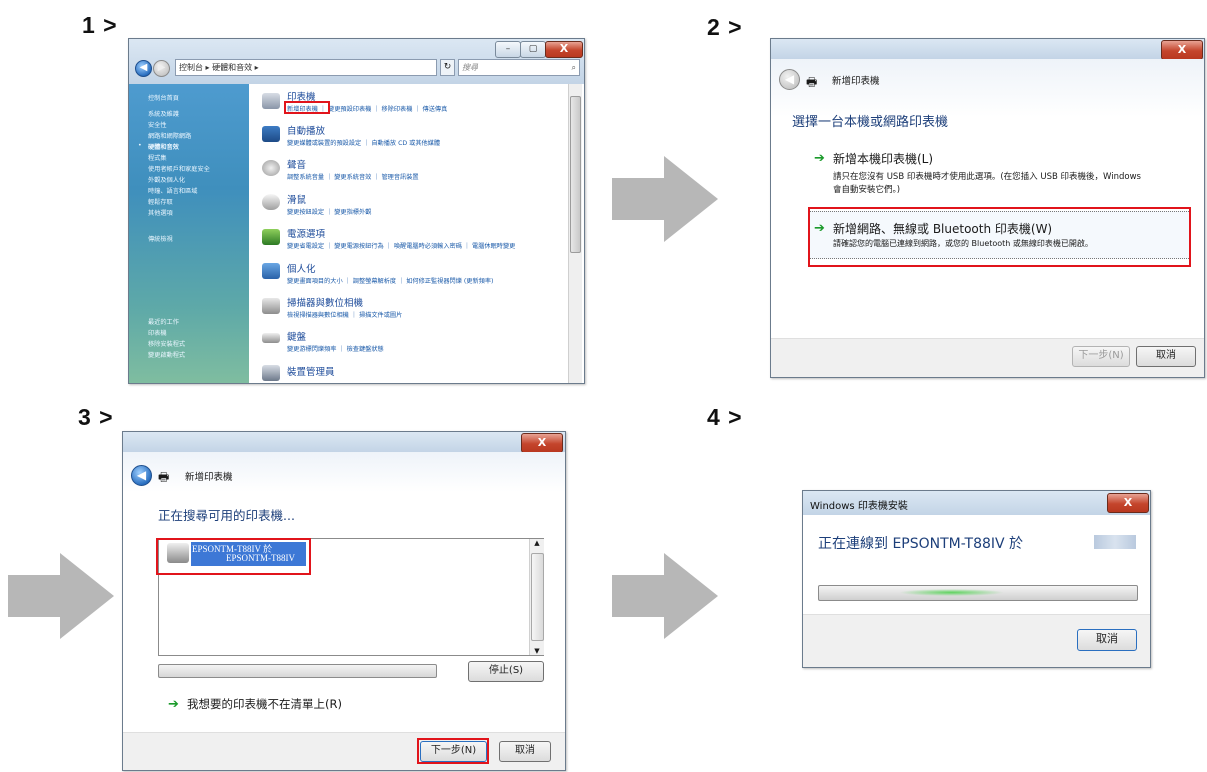 The image size is (1207, 772). I want to click on power-icon, so click(271, 237).